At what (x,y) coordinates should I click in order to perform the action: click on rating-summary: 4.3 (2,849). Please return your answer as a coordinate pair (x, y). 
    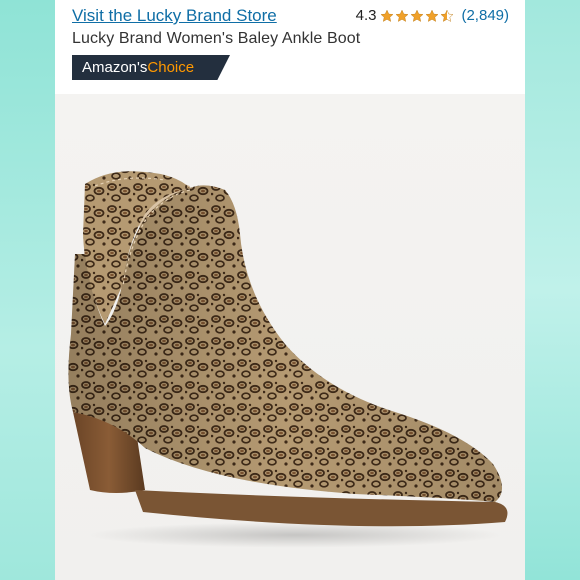
    Looking at the image, I should click on (432, 15).